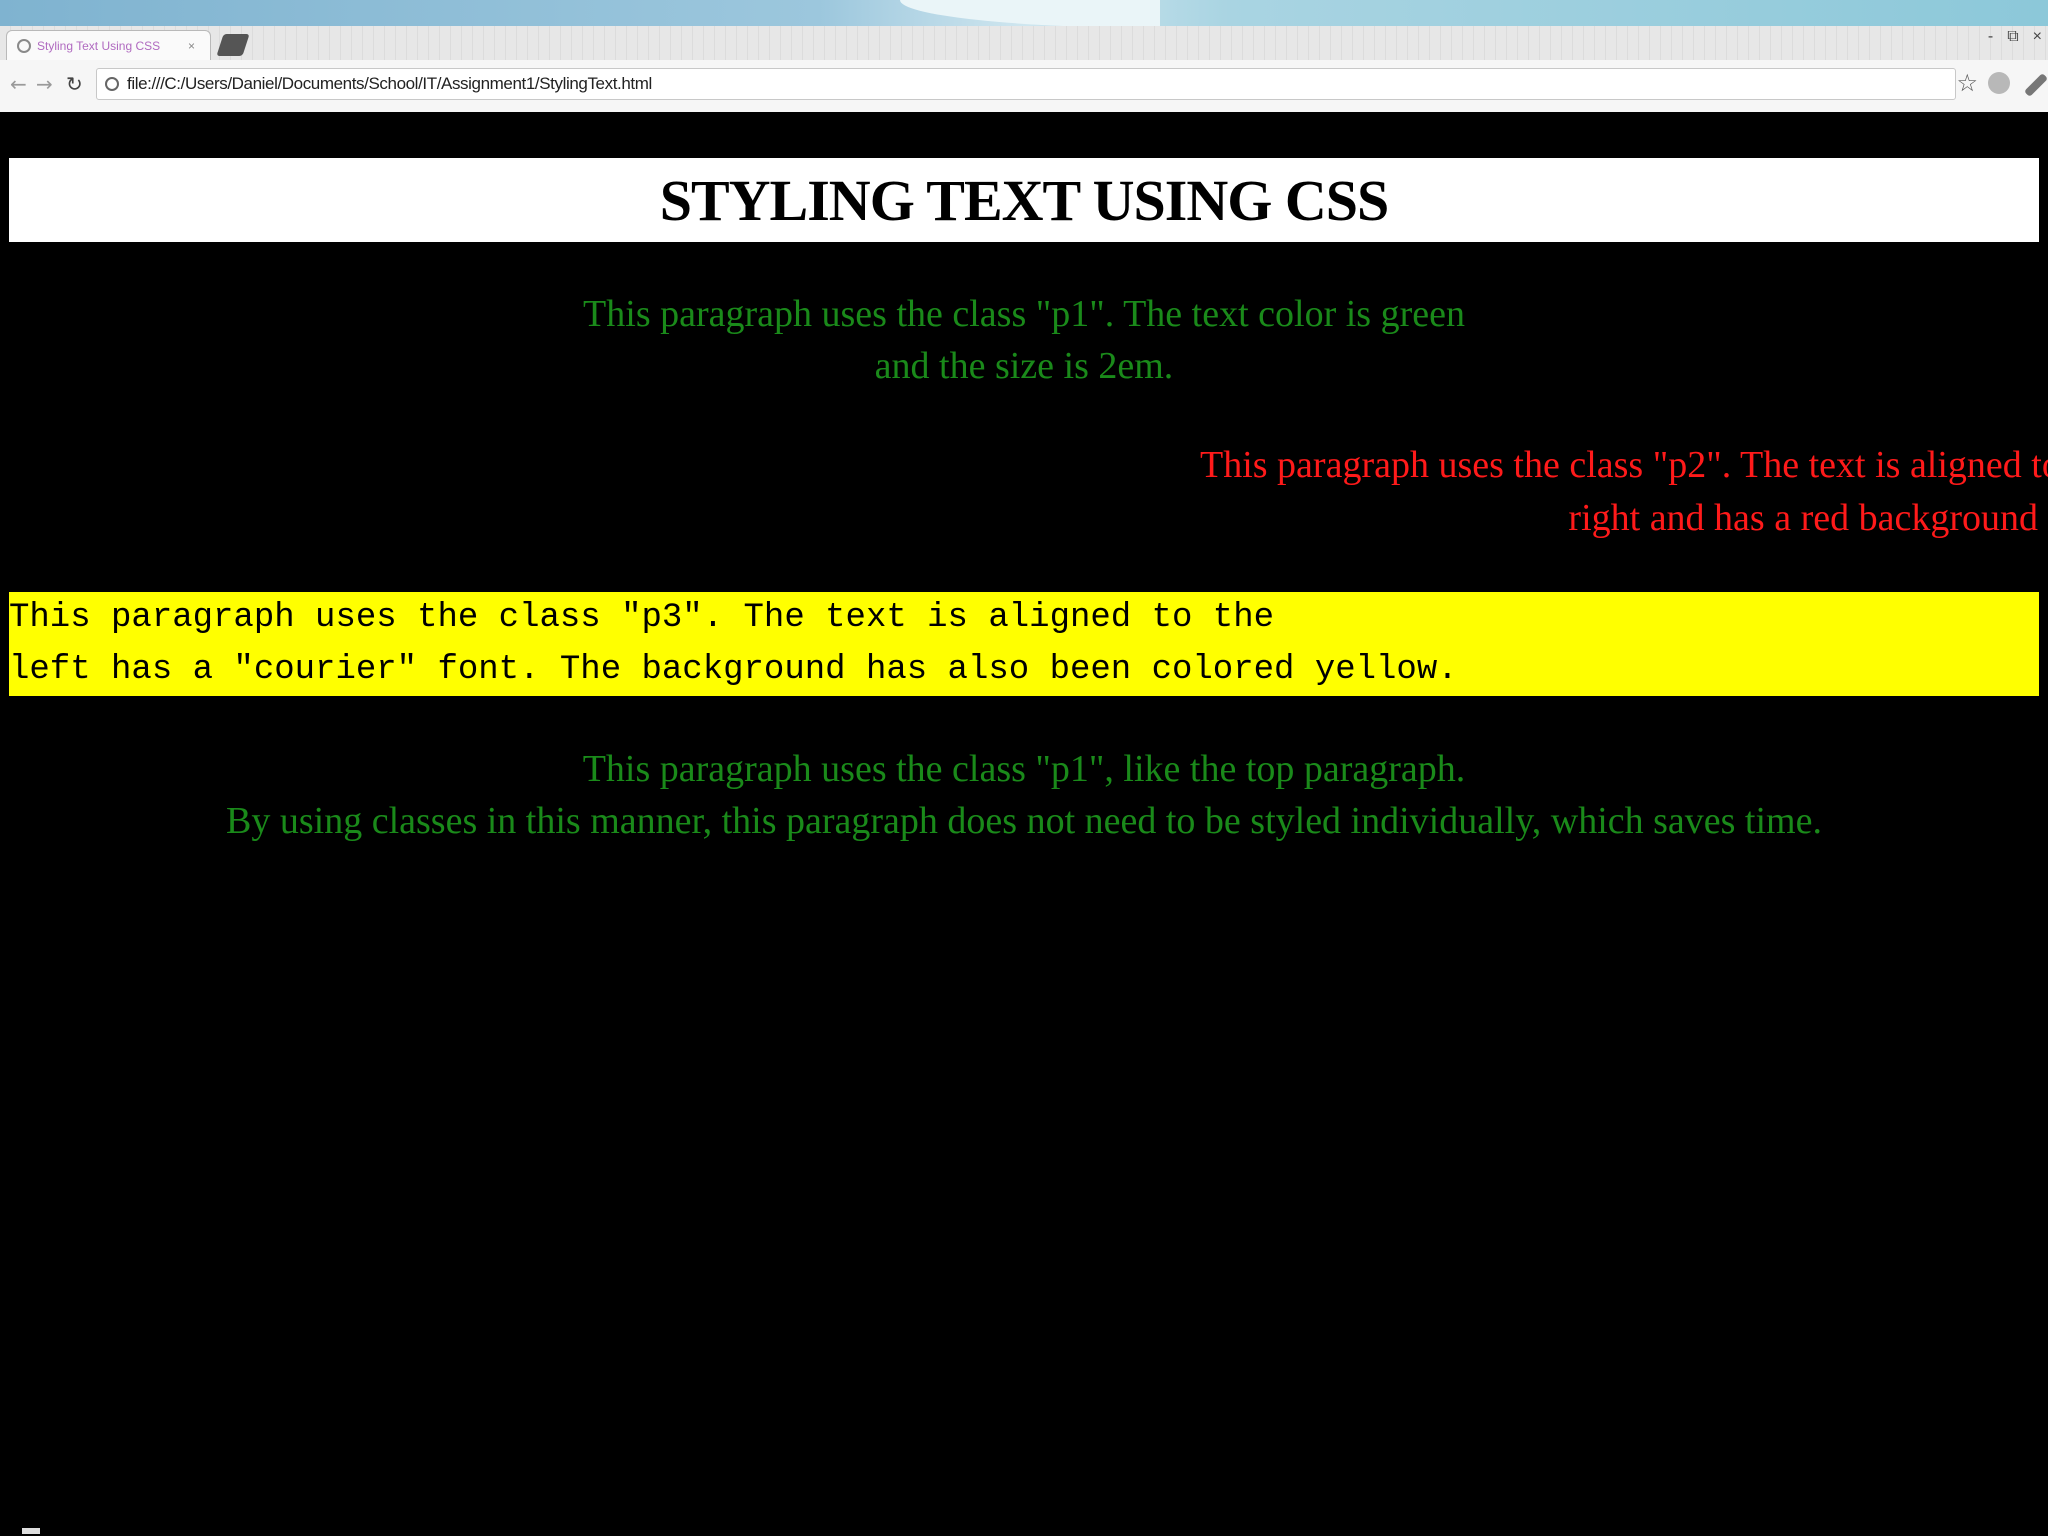 This screenshot has height=1536, width=2048. I want to click on tab-title: Styling Text Using CSS, so click(99, 45).